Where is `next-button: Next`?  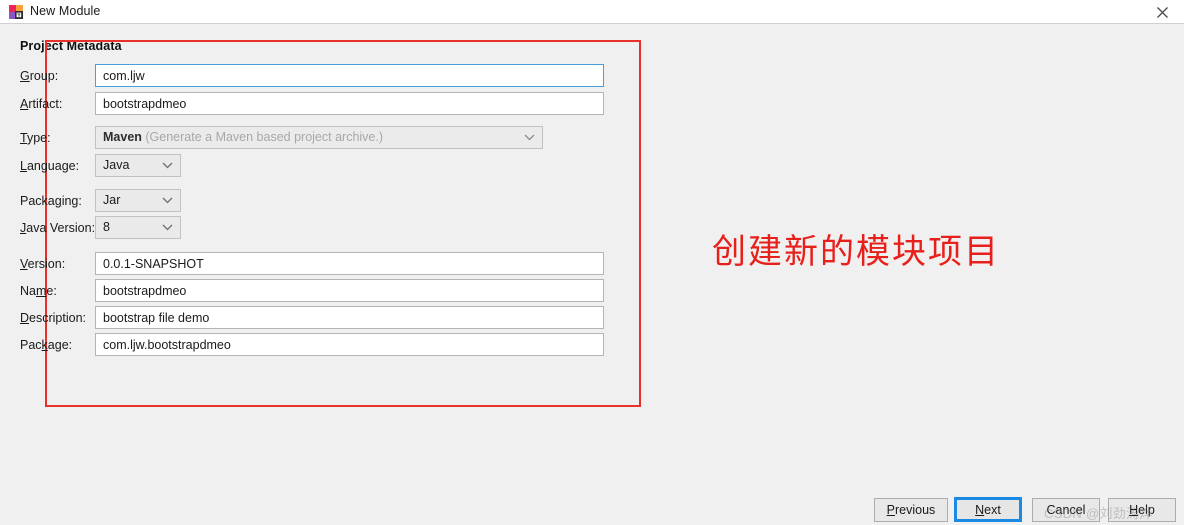 next-button: Next is located at coordinates (988, 509).